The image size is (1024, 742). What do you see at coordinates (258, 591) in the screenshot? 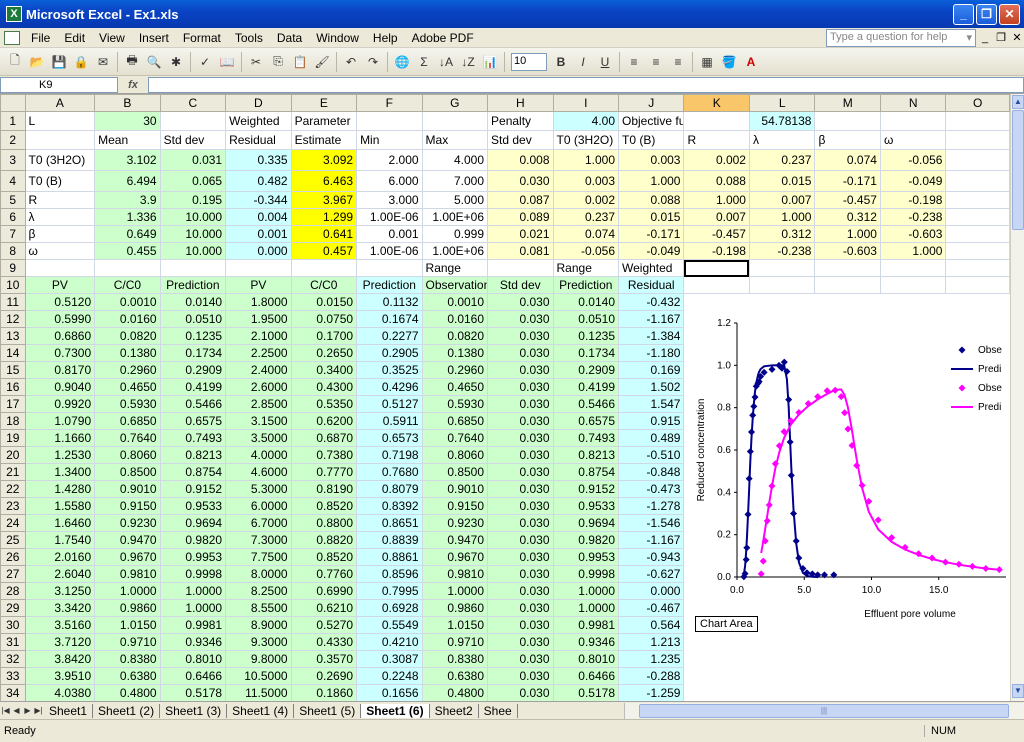
I see `cell-d28: 8.2500` at bounding box center [258, 591].